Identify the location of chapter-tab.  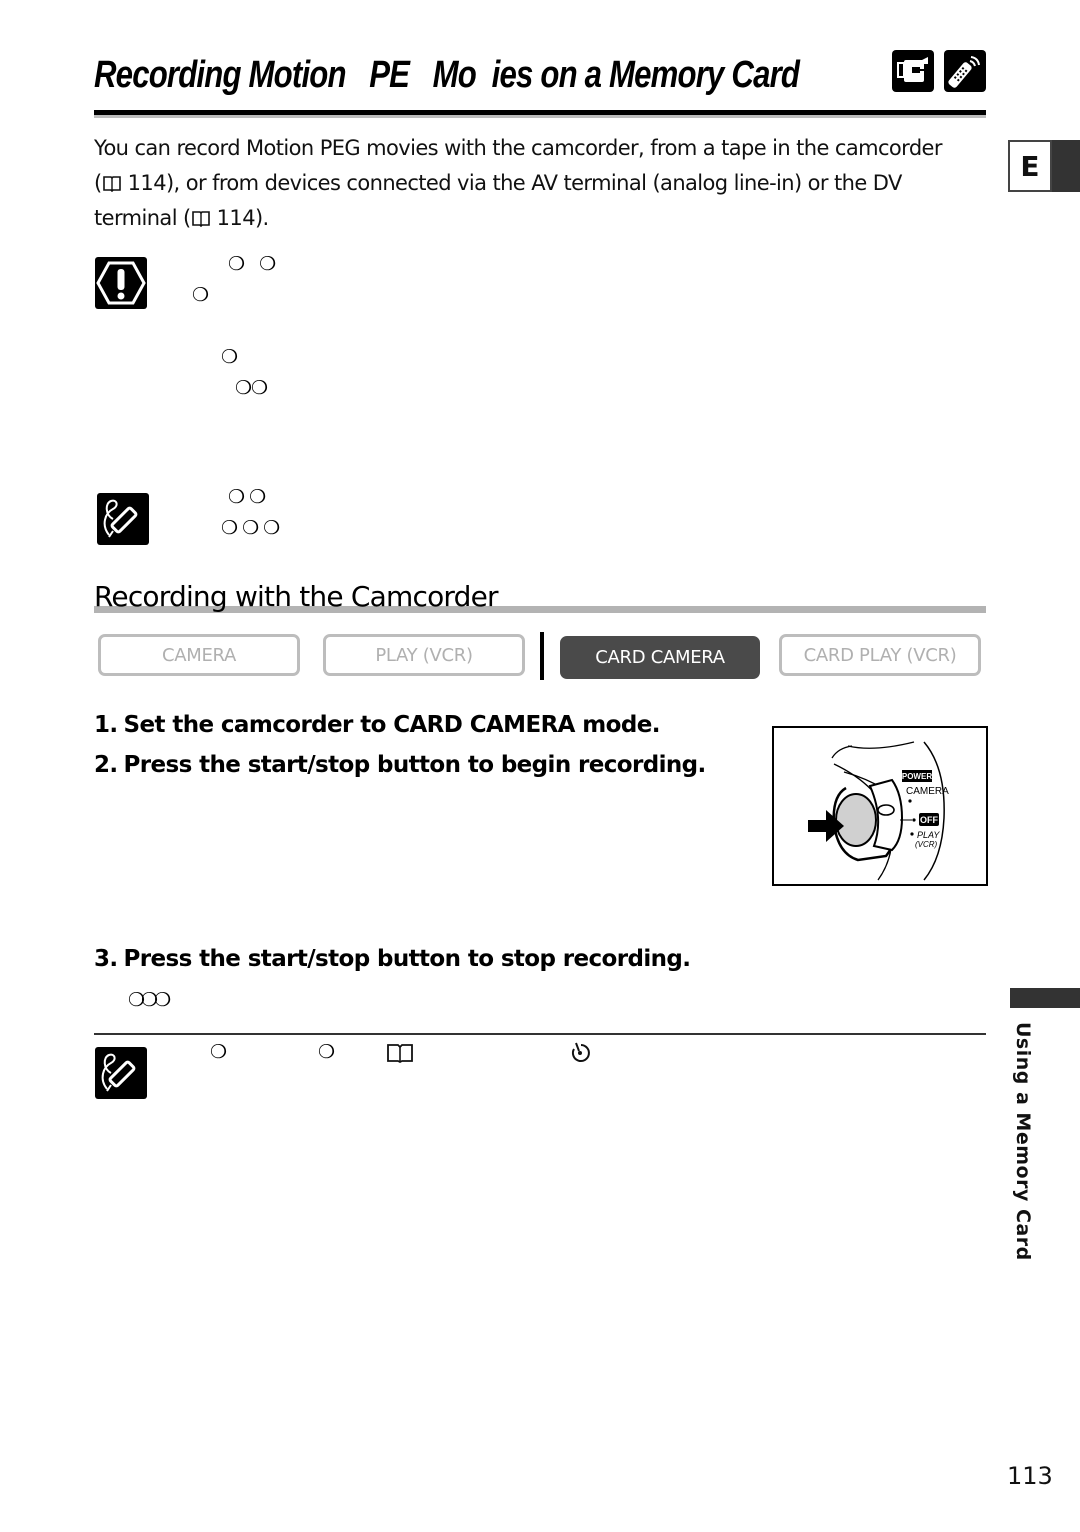
(1045, 998).